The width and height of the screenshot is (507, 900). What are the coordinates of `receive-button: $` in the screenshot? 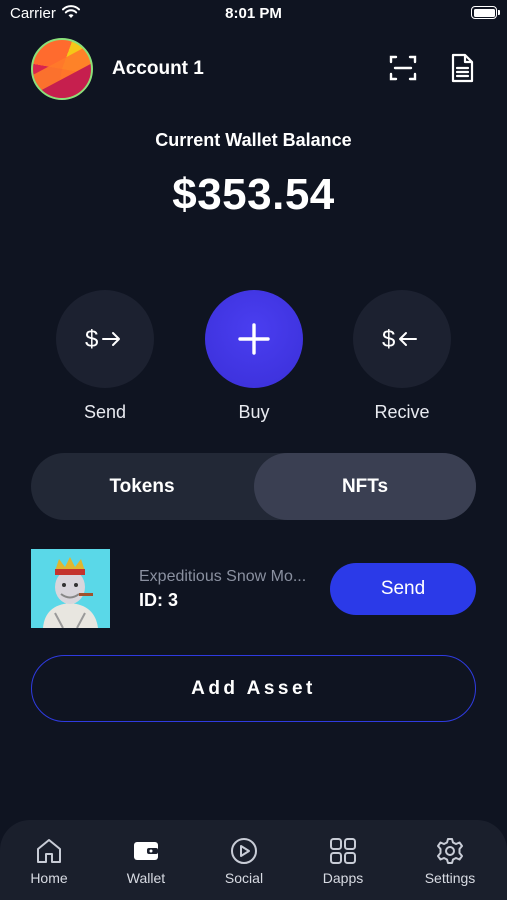 It's located at (402, 339).